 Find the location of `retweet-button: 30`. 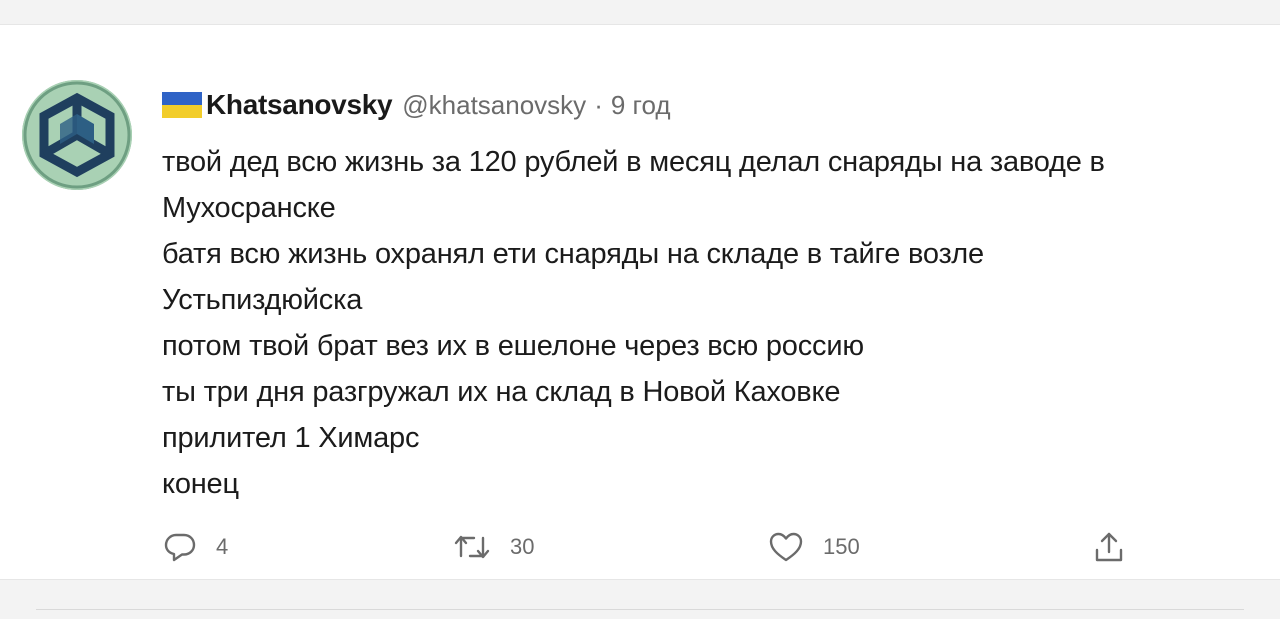

retweet-button: 30 is located at coordinates (493, 547).